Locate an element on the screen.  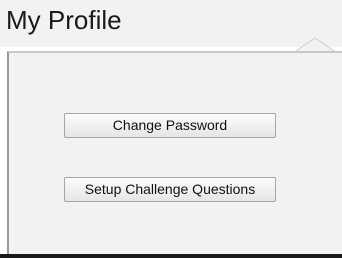
page-title: My Profile is located at coordinates (64, 20).